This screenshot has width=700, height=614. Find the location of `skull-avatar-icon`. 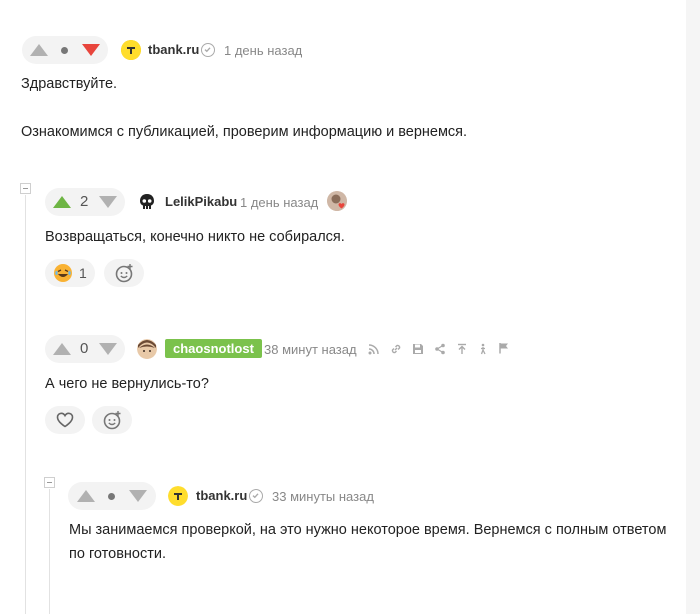

skull-avatar-icon is located at coordinates (147, 201).